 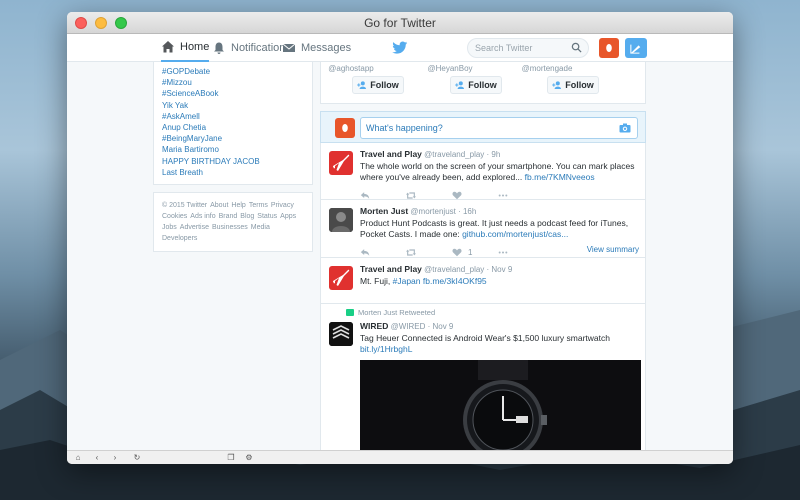 I want to click on tweet-link: bit.ly/1HrbghL, so click(x=386, y=349).